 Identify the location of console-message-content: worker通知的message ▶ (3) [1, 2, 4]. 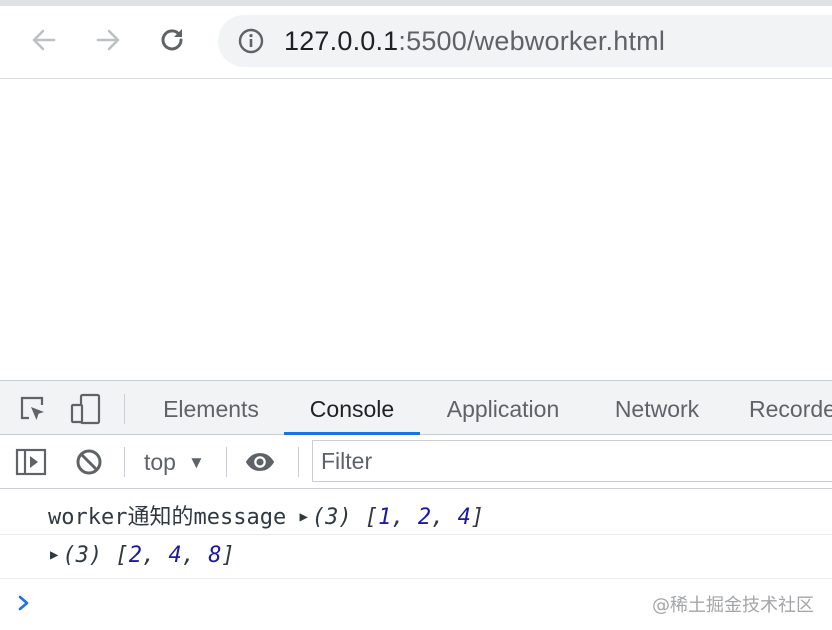
(266, 515).